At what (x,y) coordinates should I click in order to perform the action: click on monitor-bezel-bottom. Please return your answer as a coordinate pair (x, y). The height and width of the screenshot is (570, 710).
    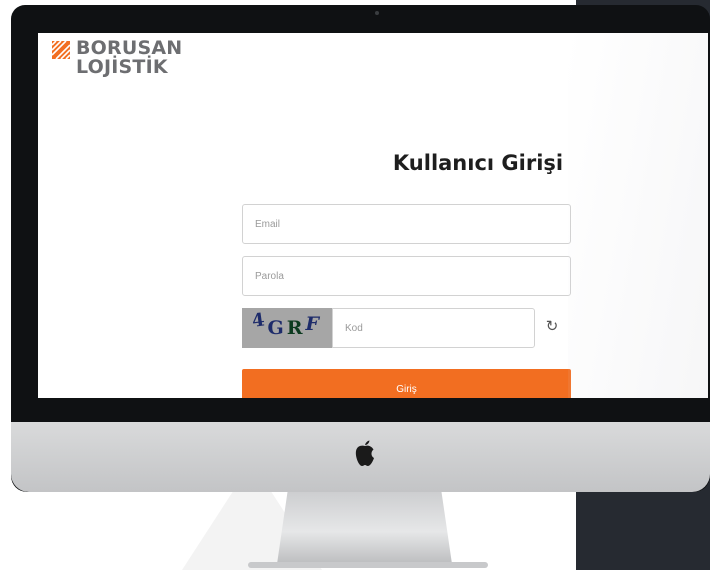
    Looking at the image, I should click on (360, 410).